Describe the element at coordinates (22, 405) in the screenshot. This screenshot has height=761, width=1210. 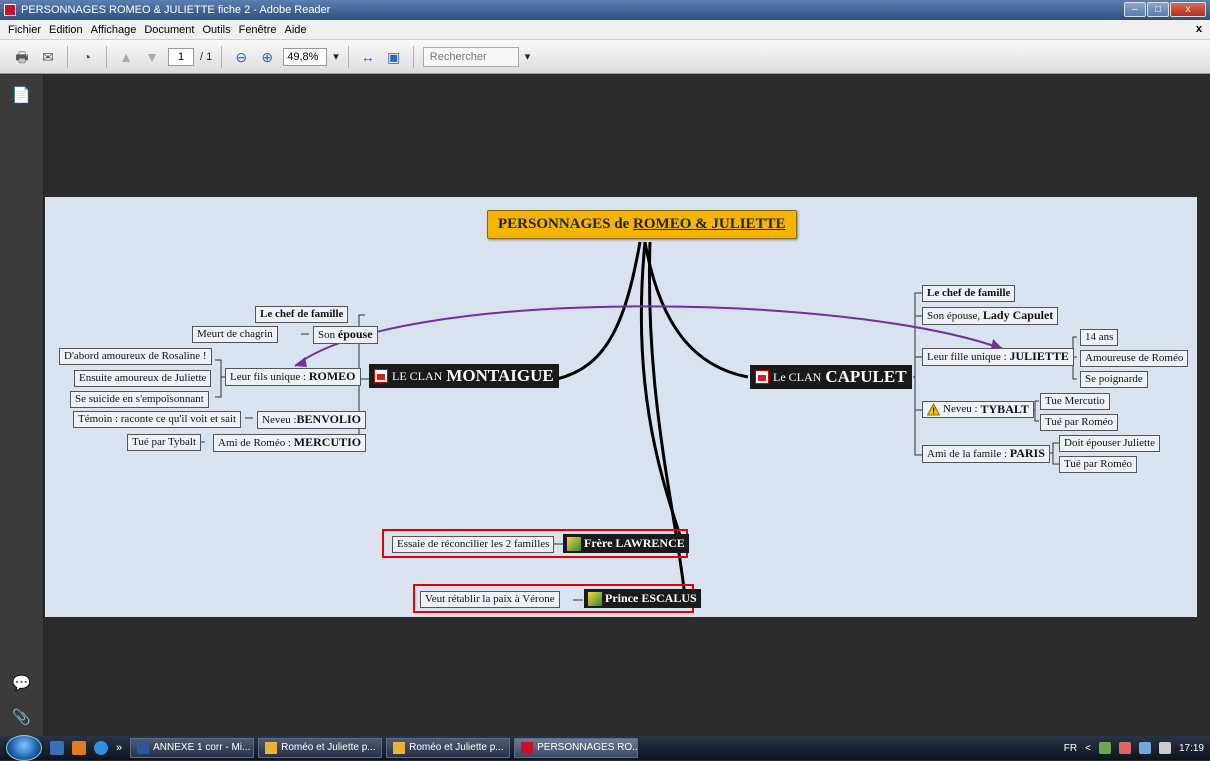
I see `navigation-panel: 📄 💬 📎` at that location.